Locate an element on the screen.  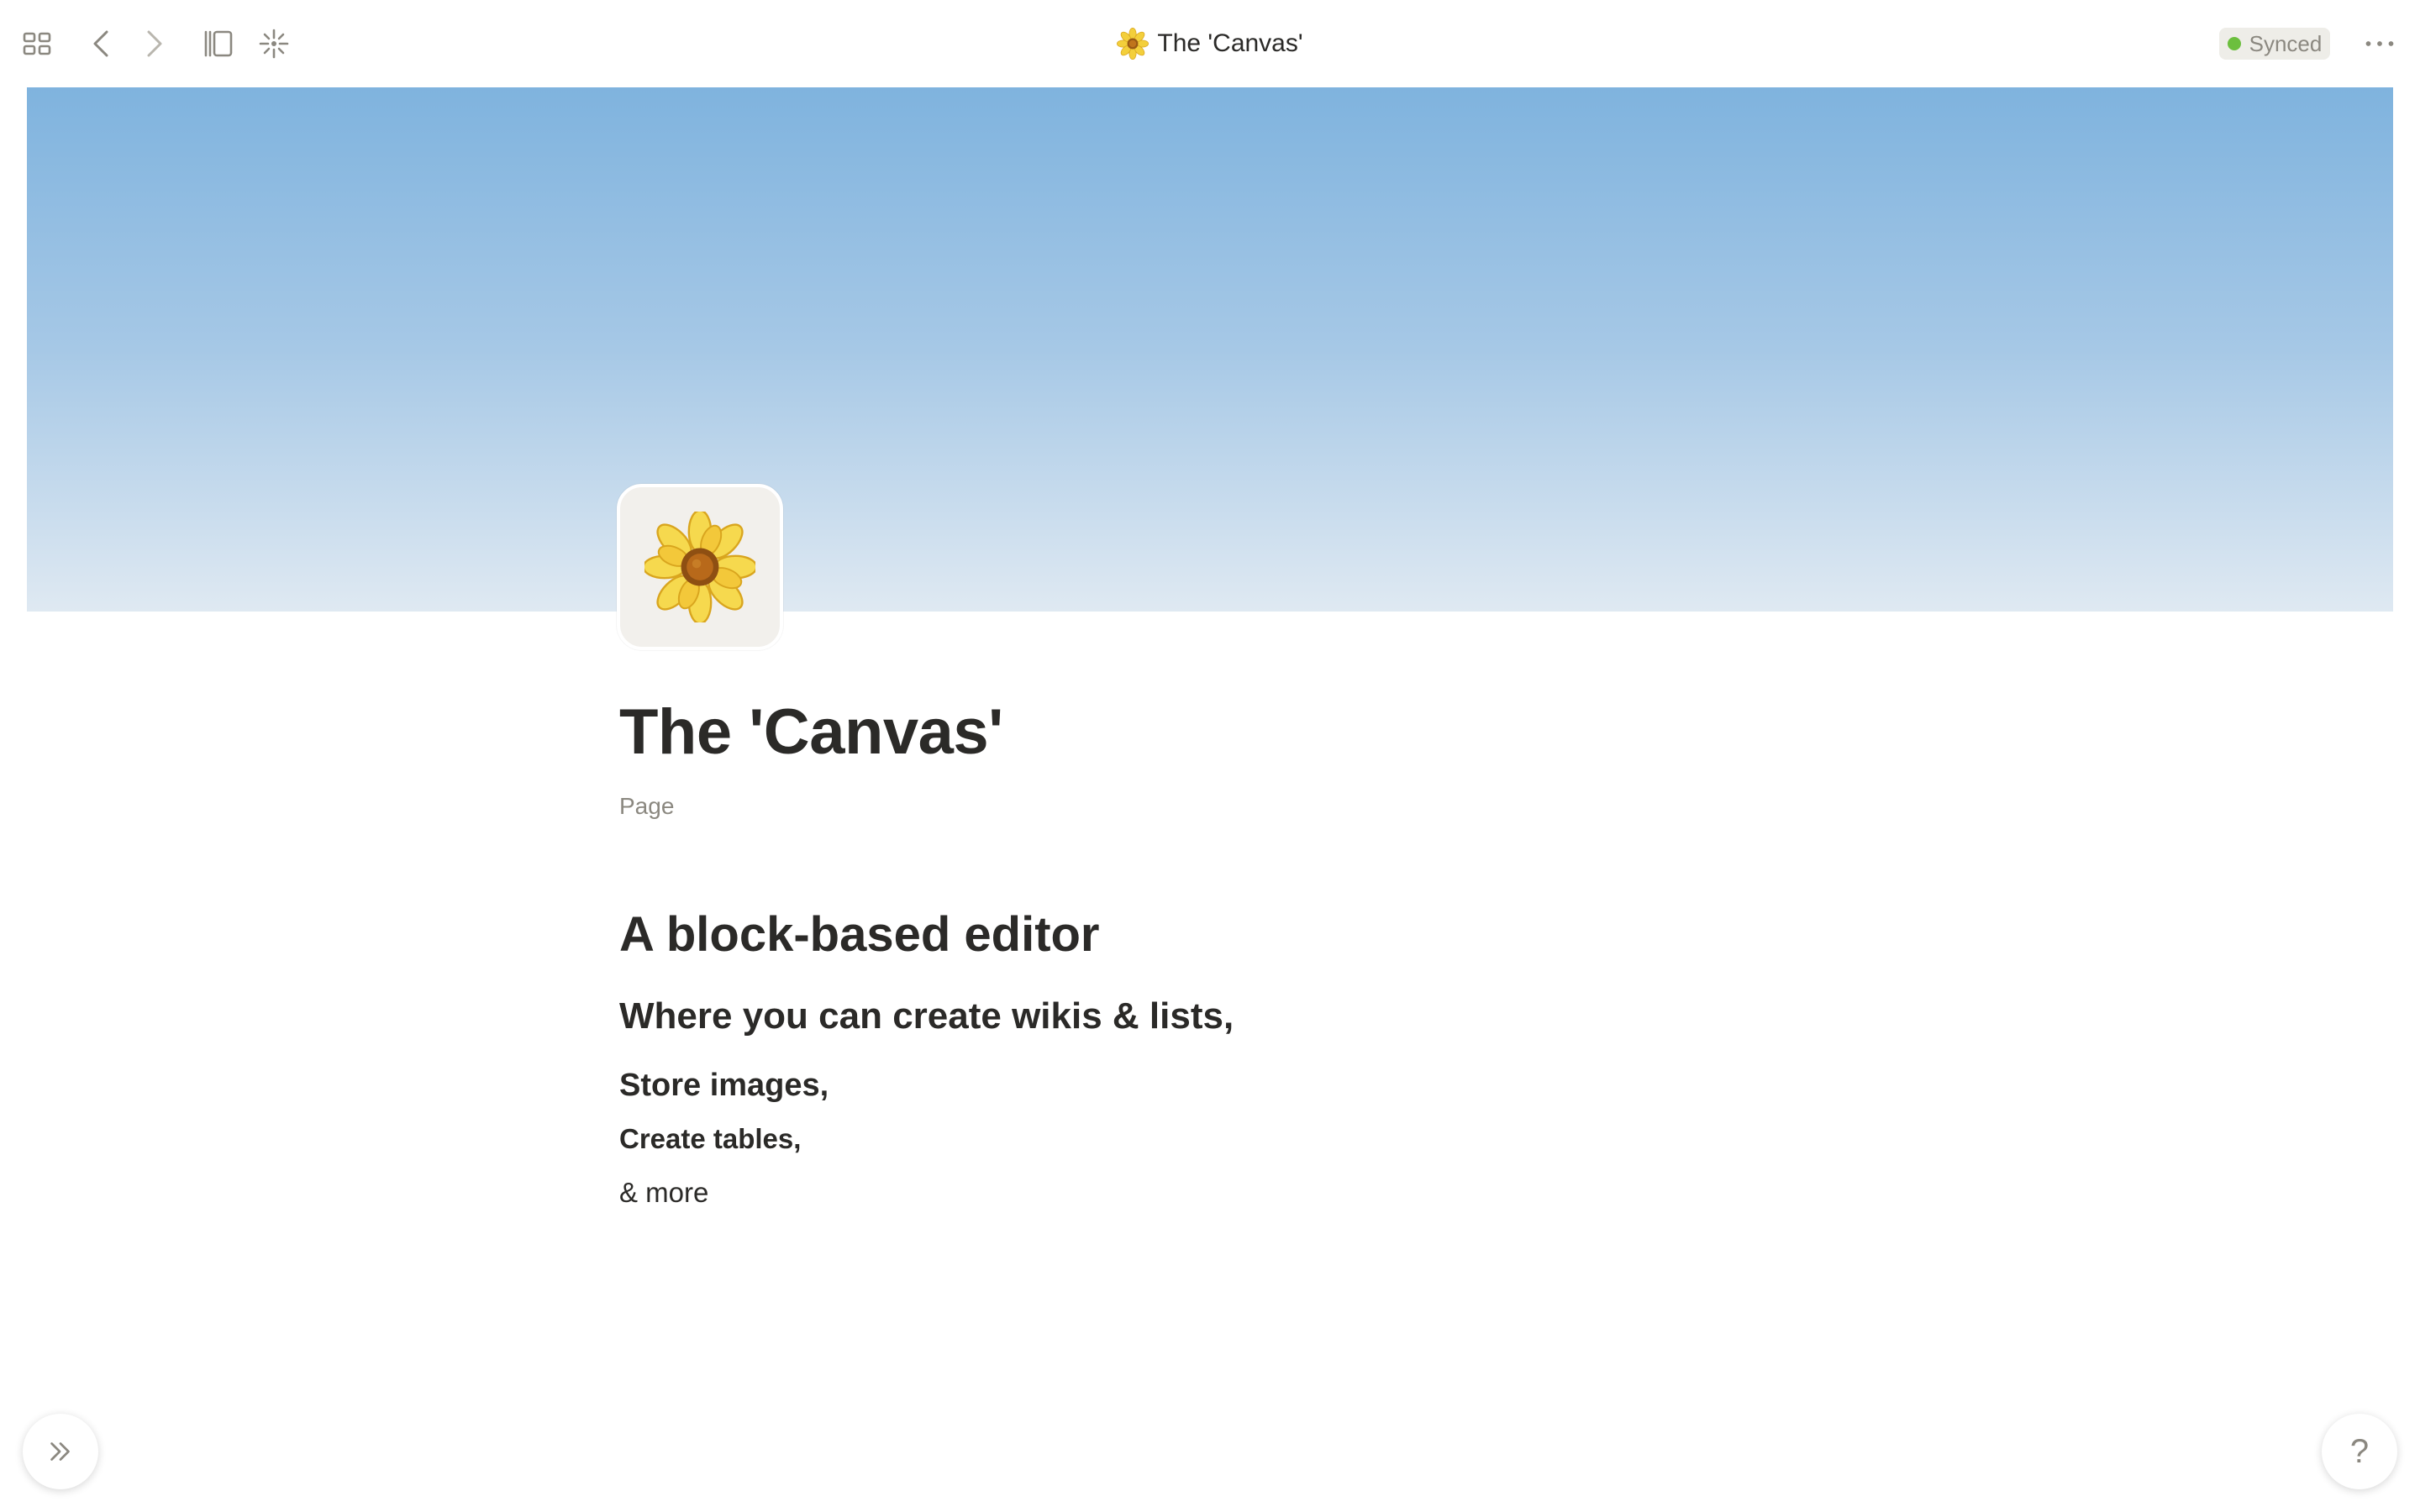
help-button: ? is located at coordinates (2359, 1451).